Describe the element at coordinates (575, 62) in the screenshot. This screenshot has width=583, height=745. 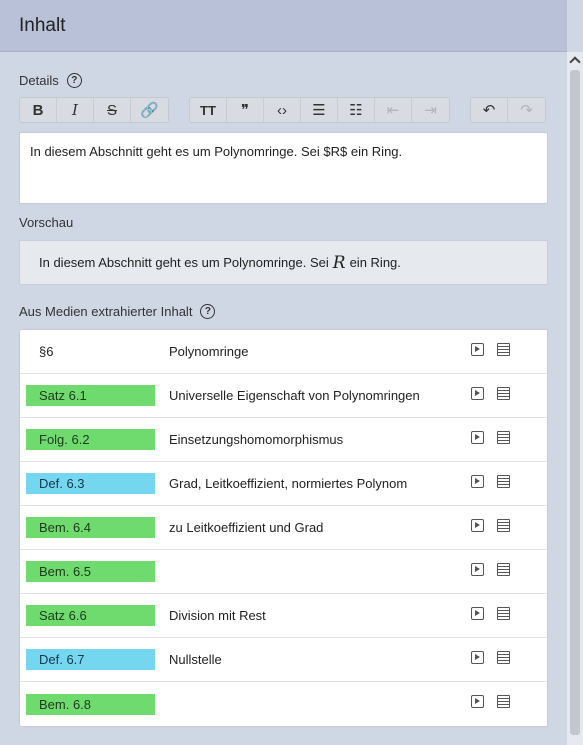
I see `scroll-up-icon` at that location.